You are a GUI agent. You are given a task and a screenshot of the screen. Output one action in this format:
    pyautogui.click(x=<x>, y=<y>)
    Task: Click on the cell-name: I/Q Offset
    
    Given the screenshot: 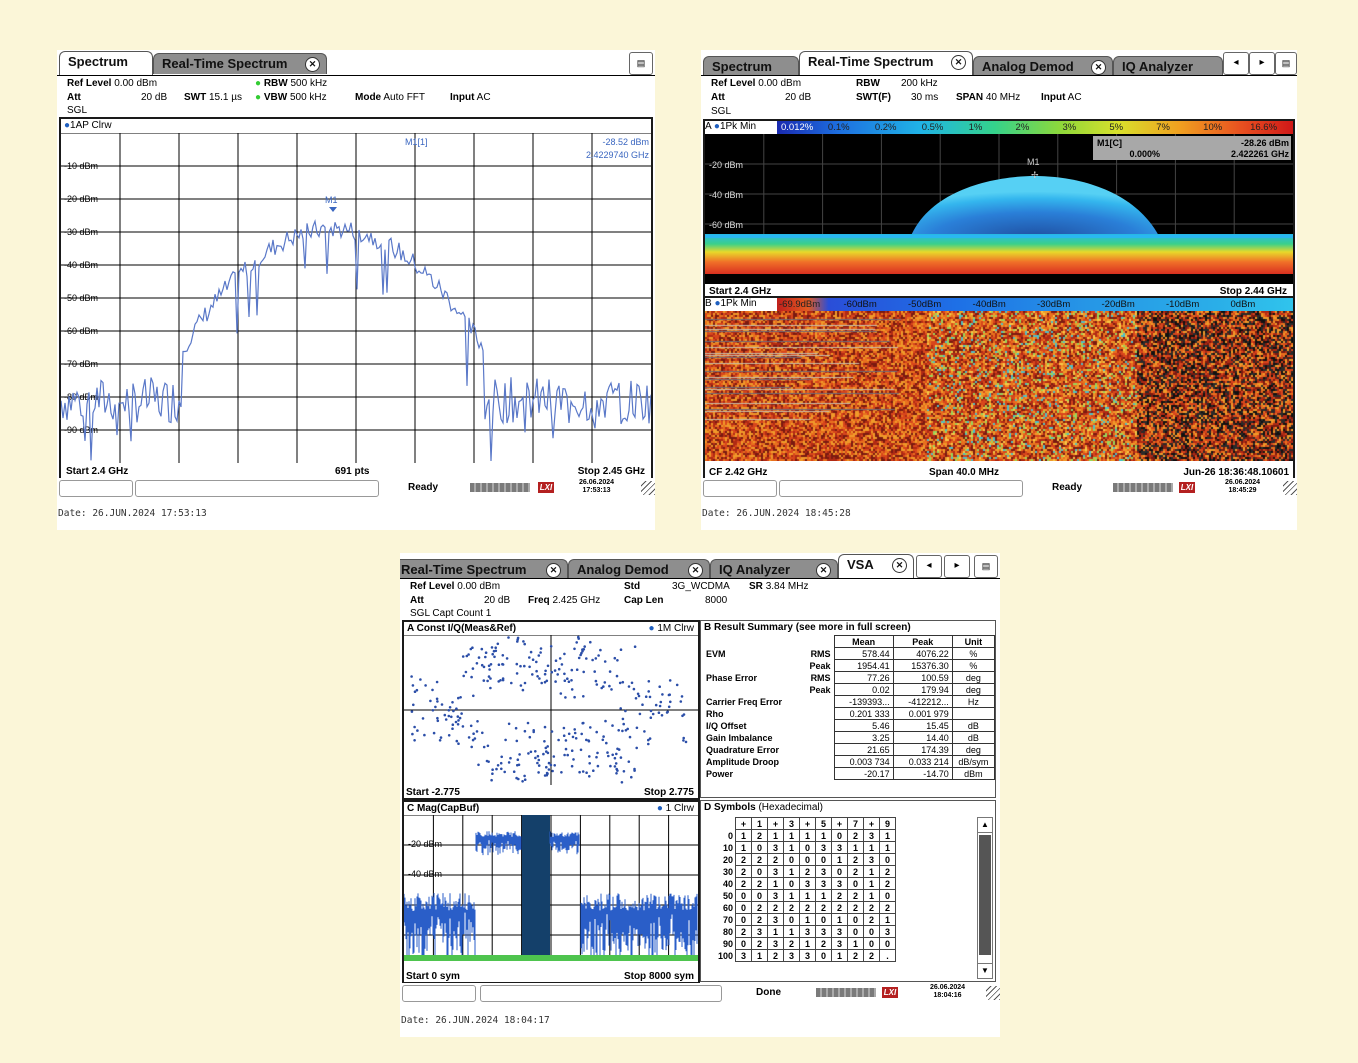 What is the action you would take?
    pyautogui.click(x=726, y=725)
    